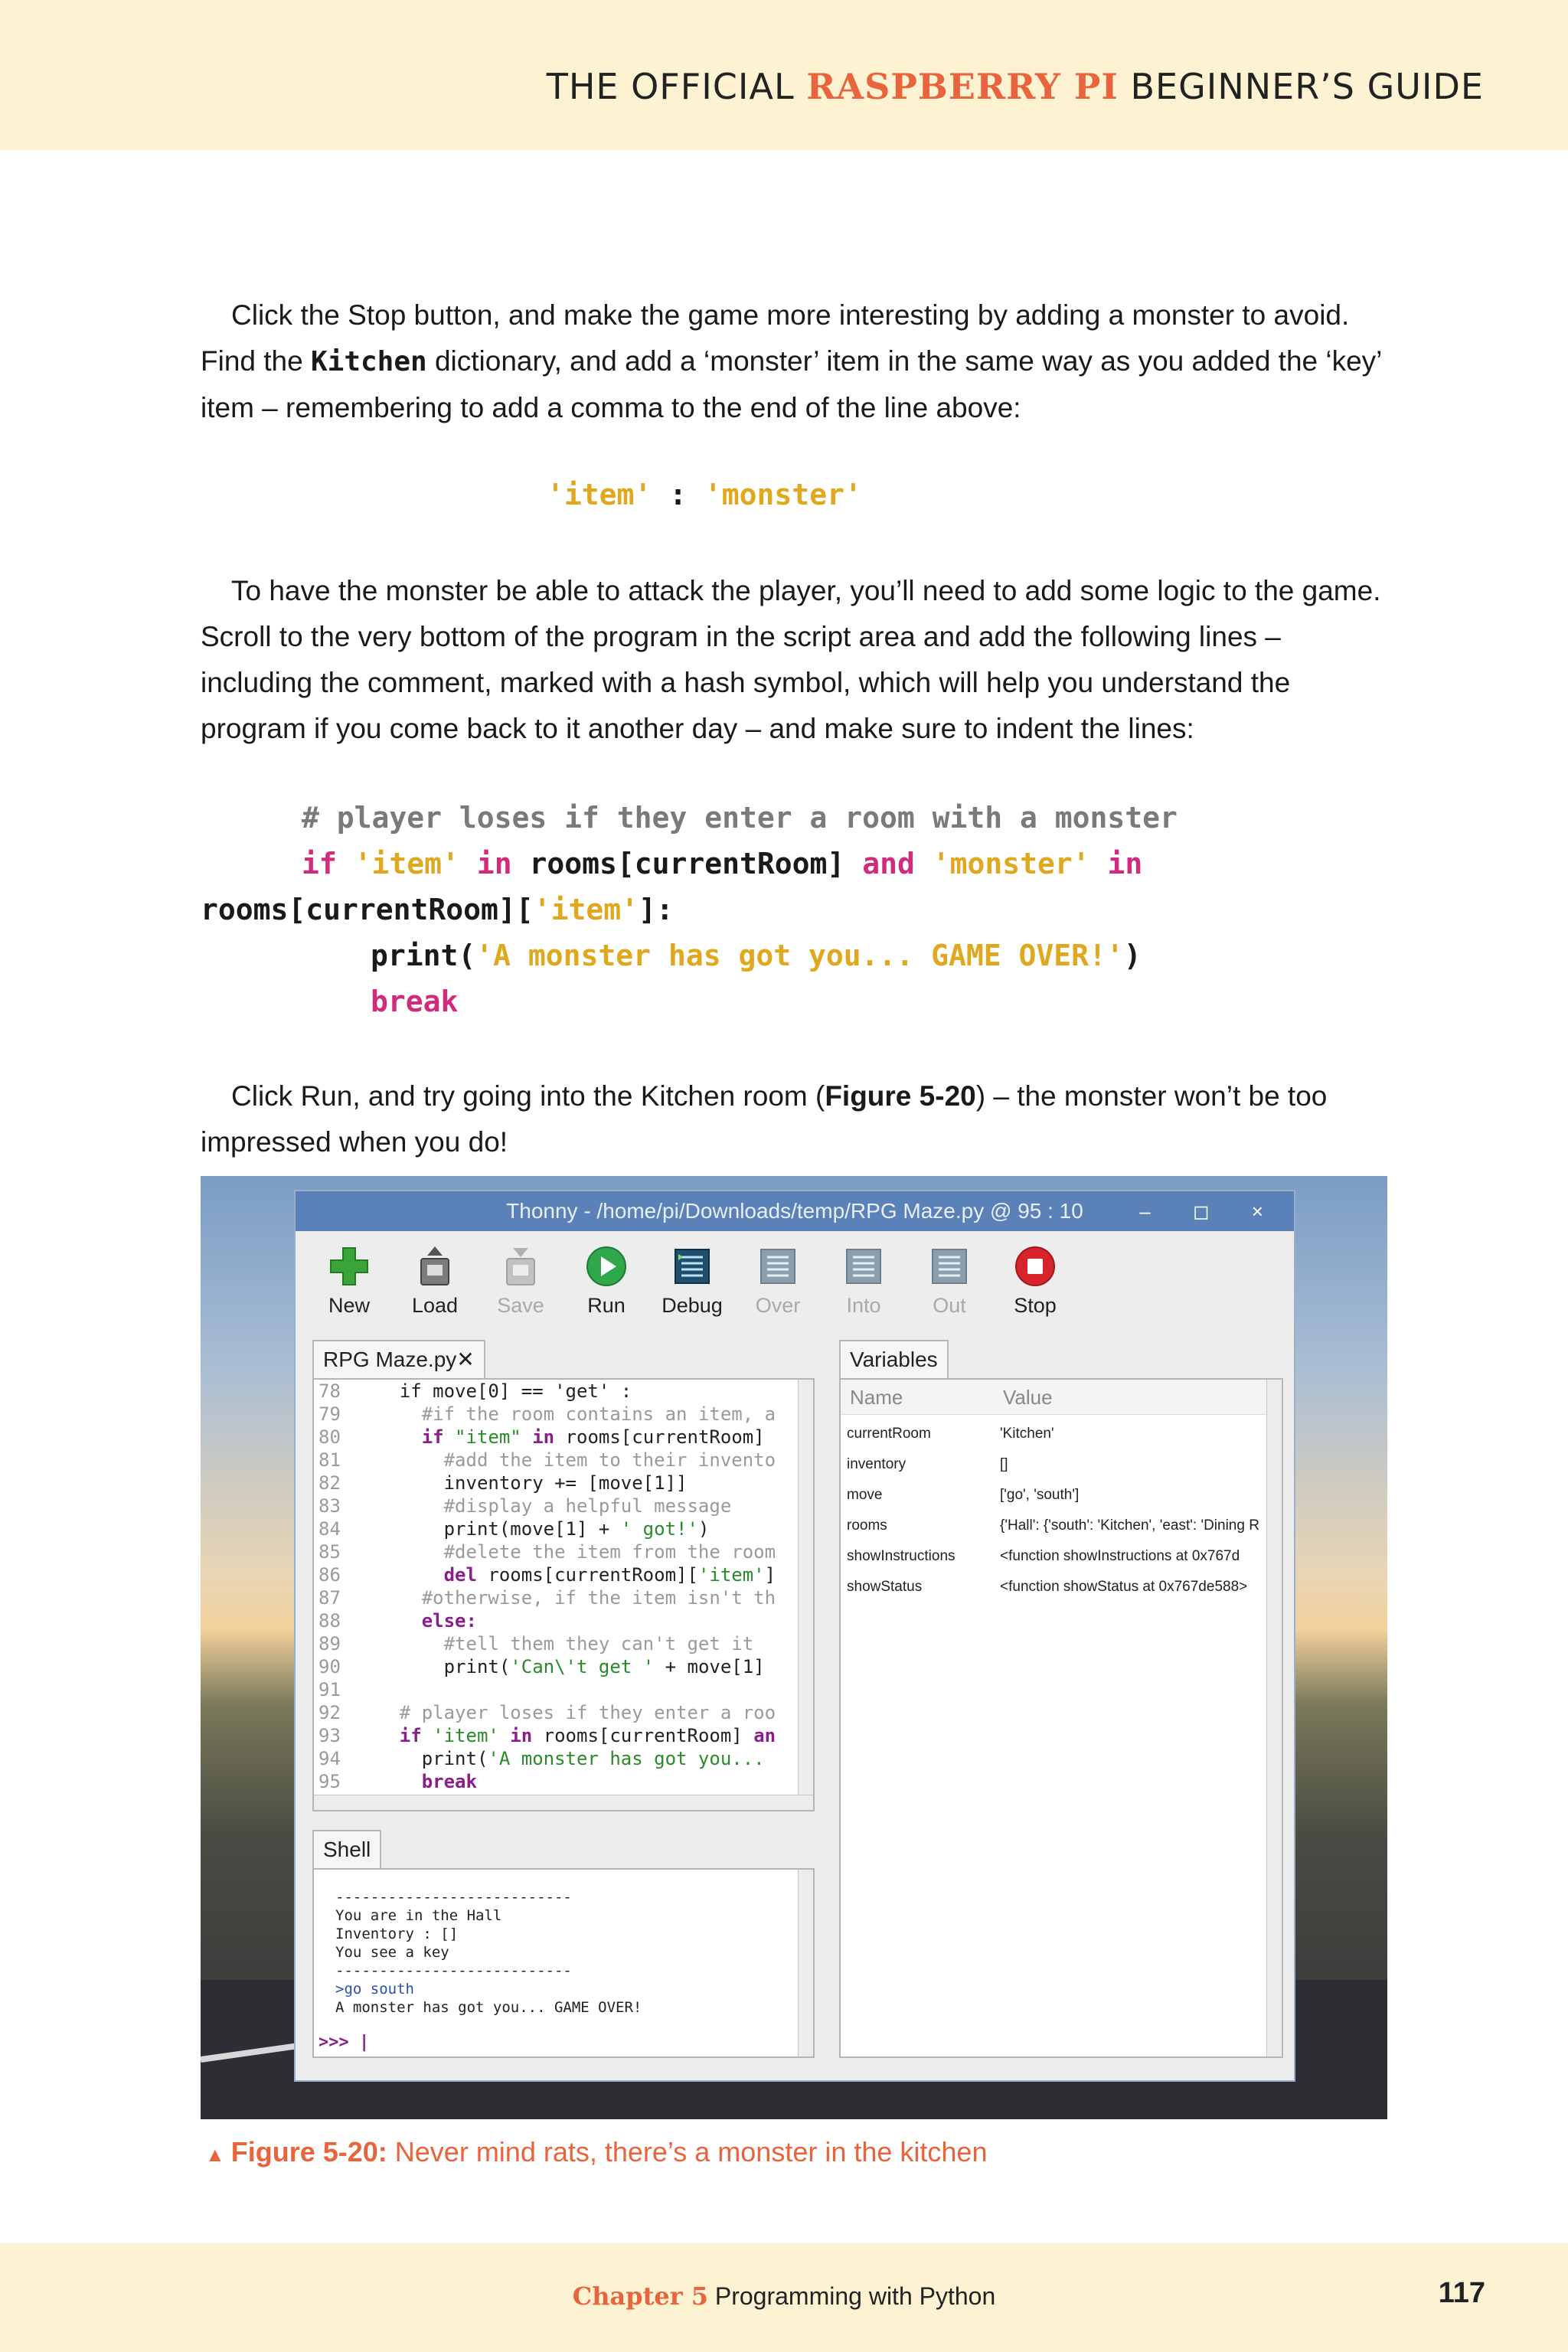 The image size is (1568, 2352). What do you see at coordinates (894, 1359) in the screenshot?
I see `tab-variables: Variables` at bounding box center [894, 1359].